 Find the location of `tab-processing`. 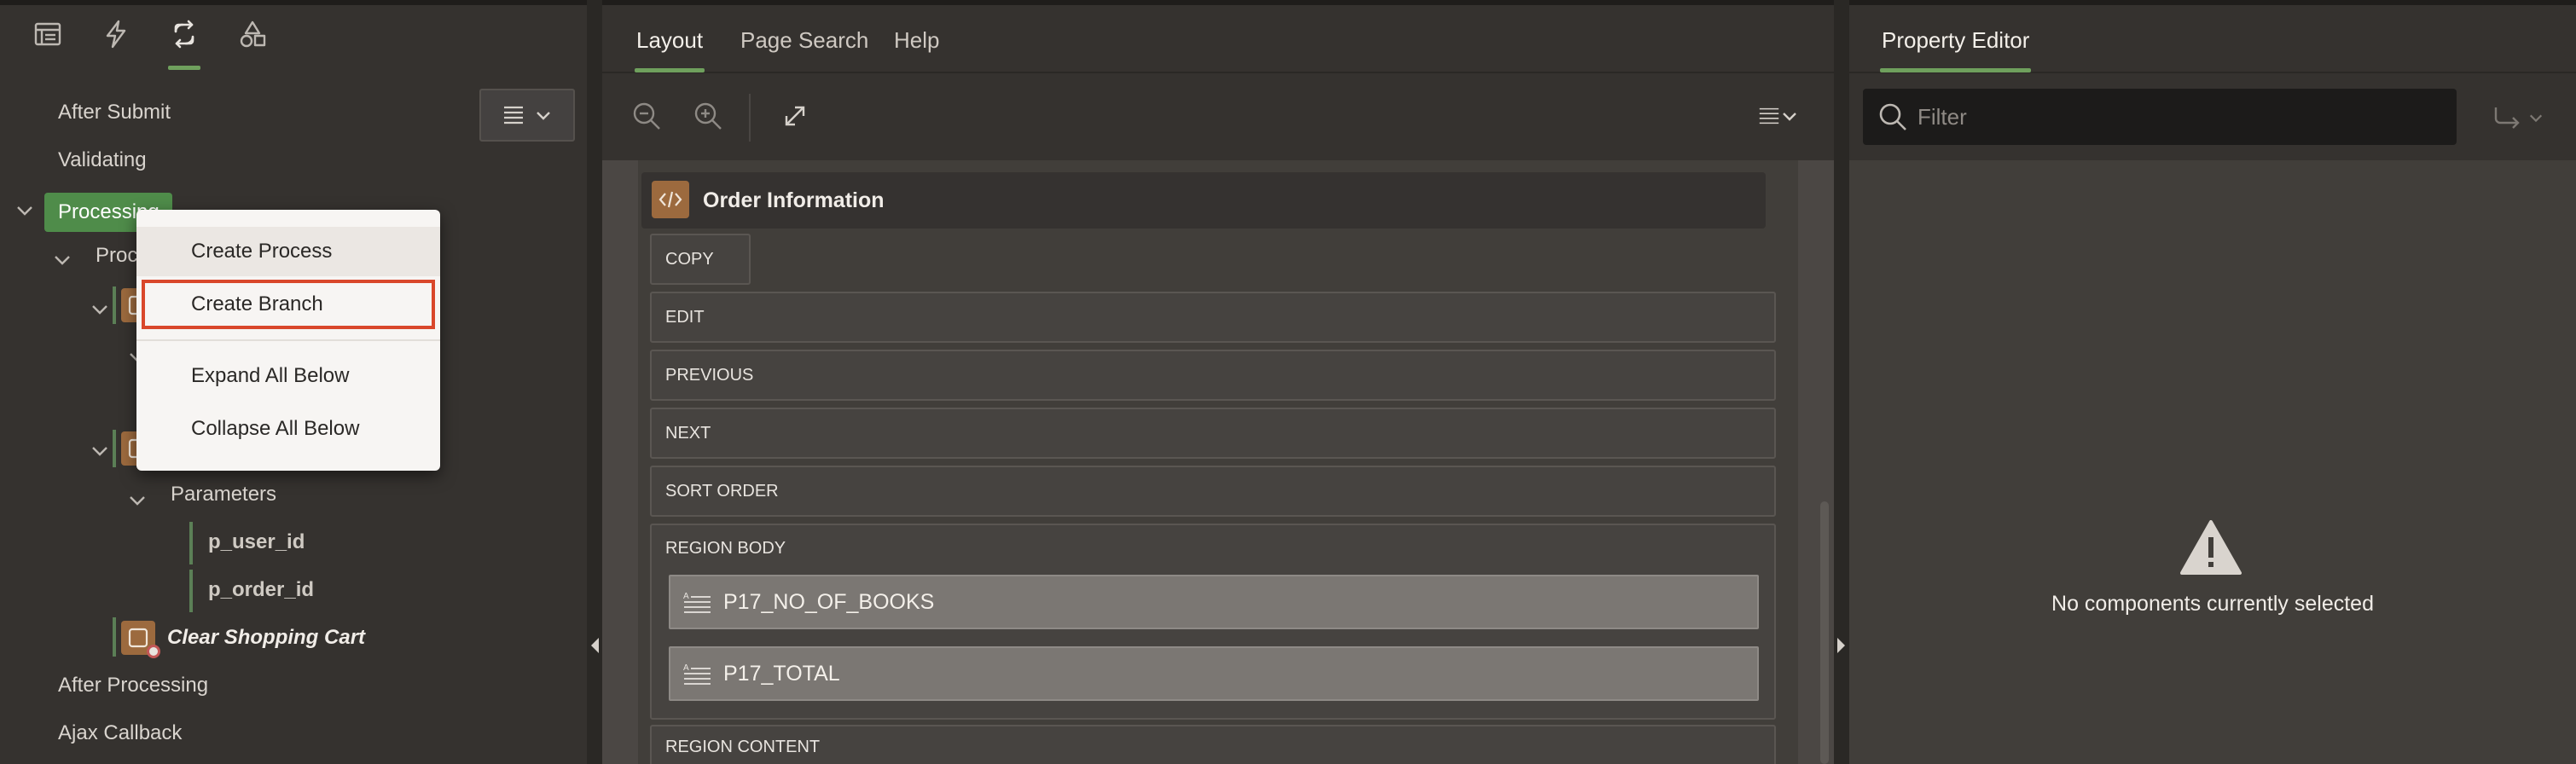

tab-processing is located at coordinates (184, 44).